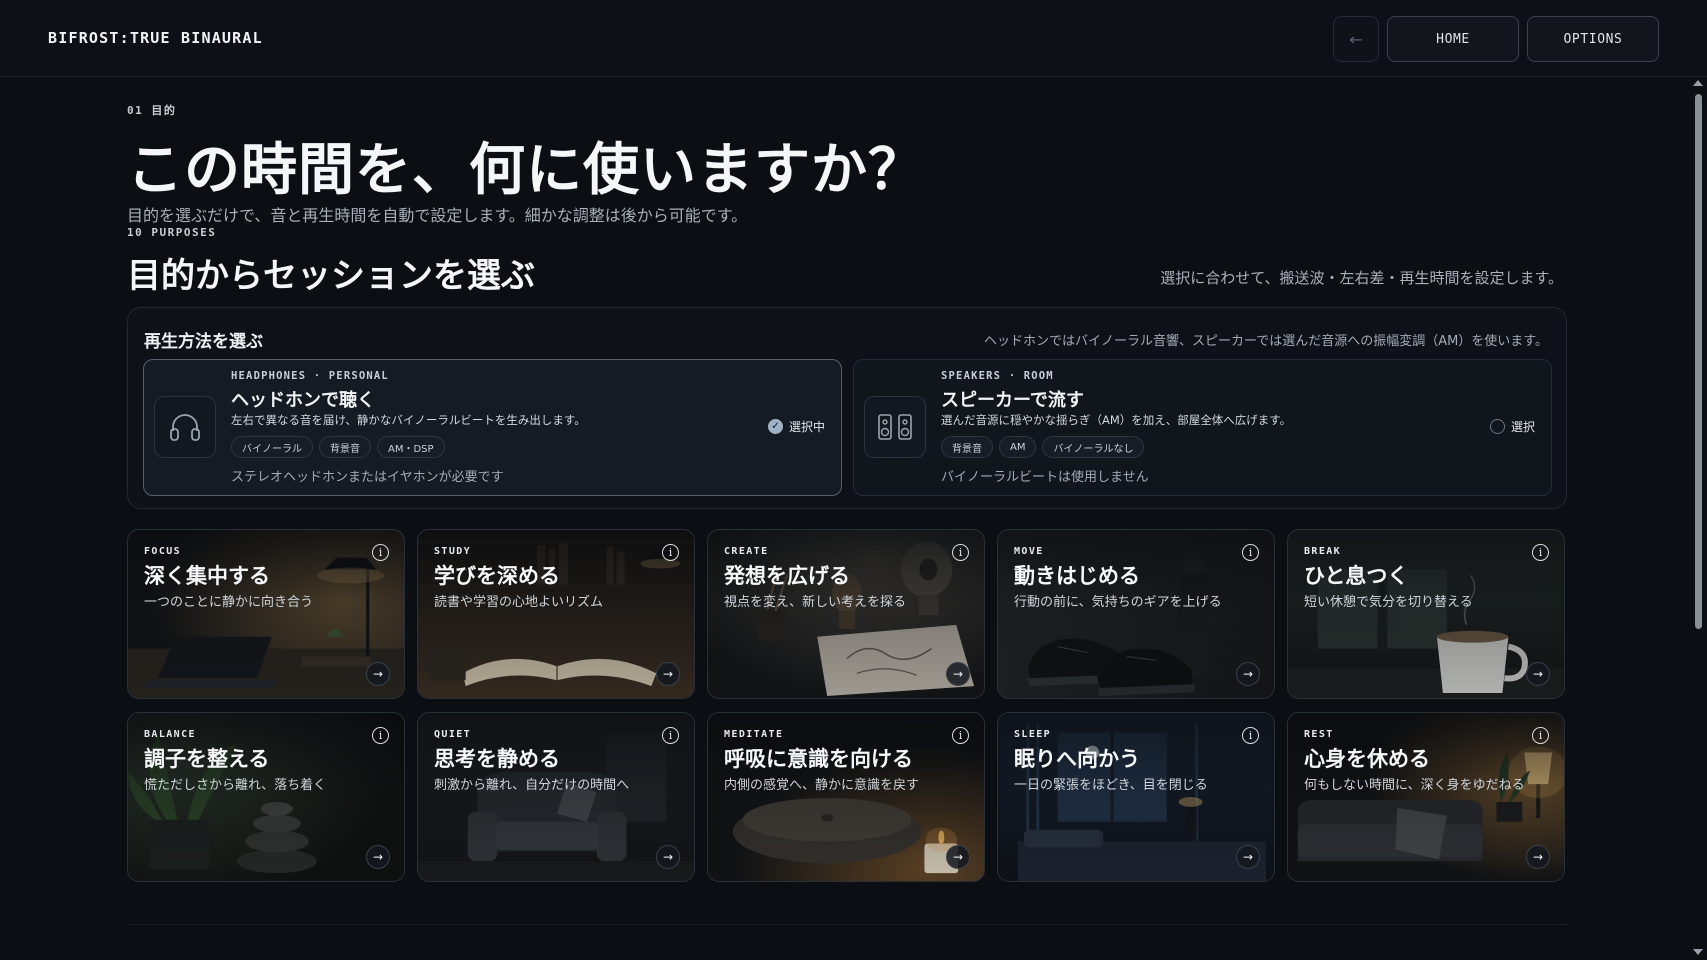  I want to click on purpose-card-balance: BALANCE 調子を整える 慌ただしさから離れ、落ち着く i →, so click(266, 797).